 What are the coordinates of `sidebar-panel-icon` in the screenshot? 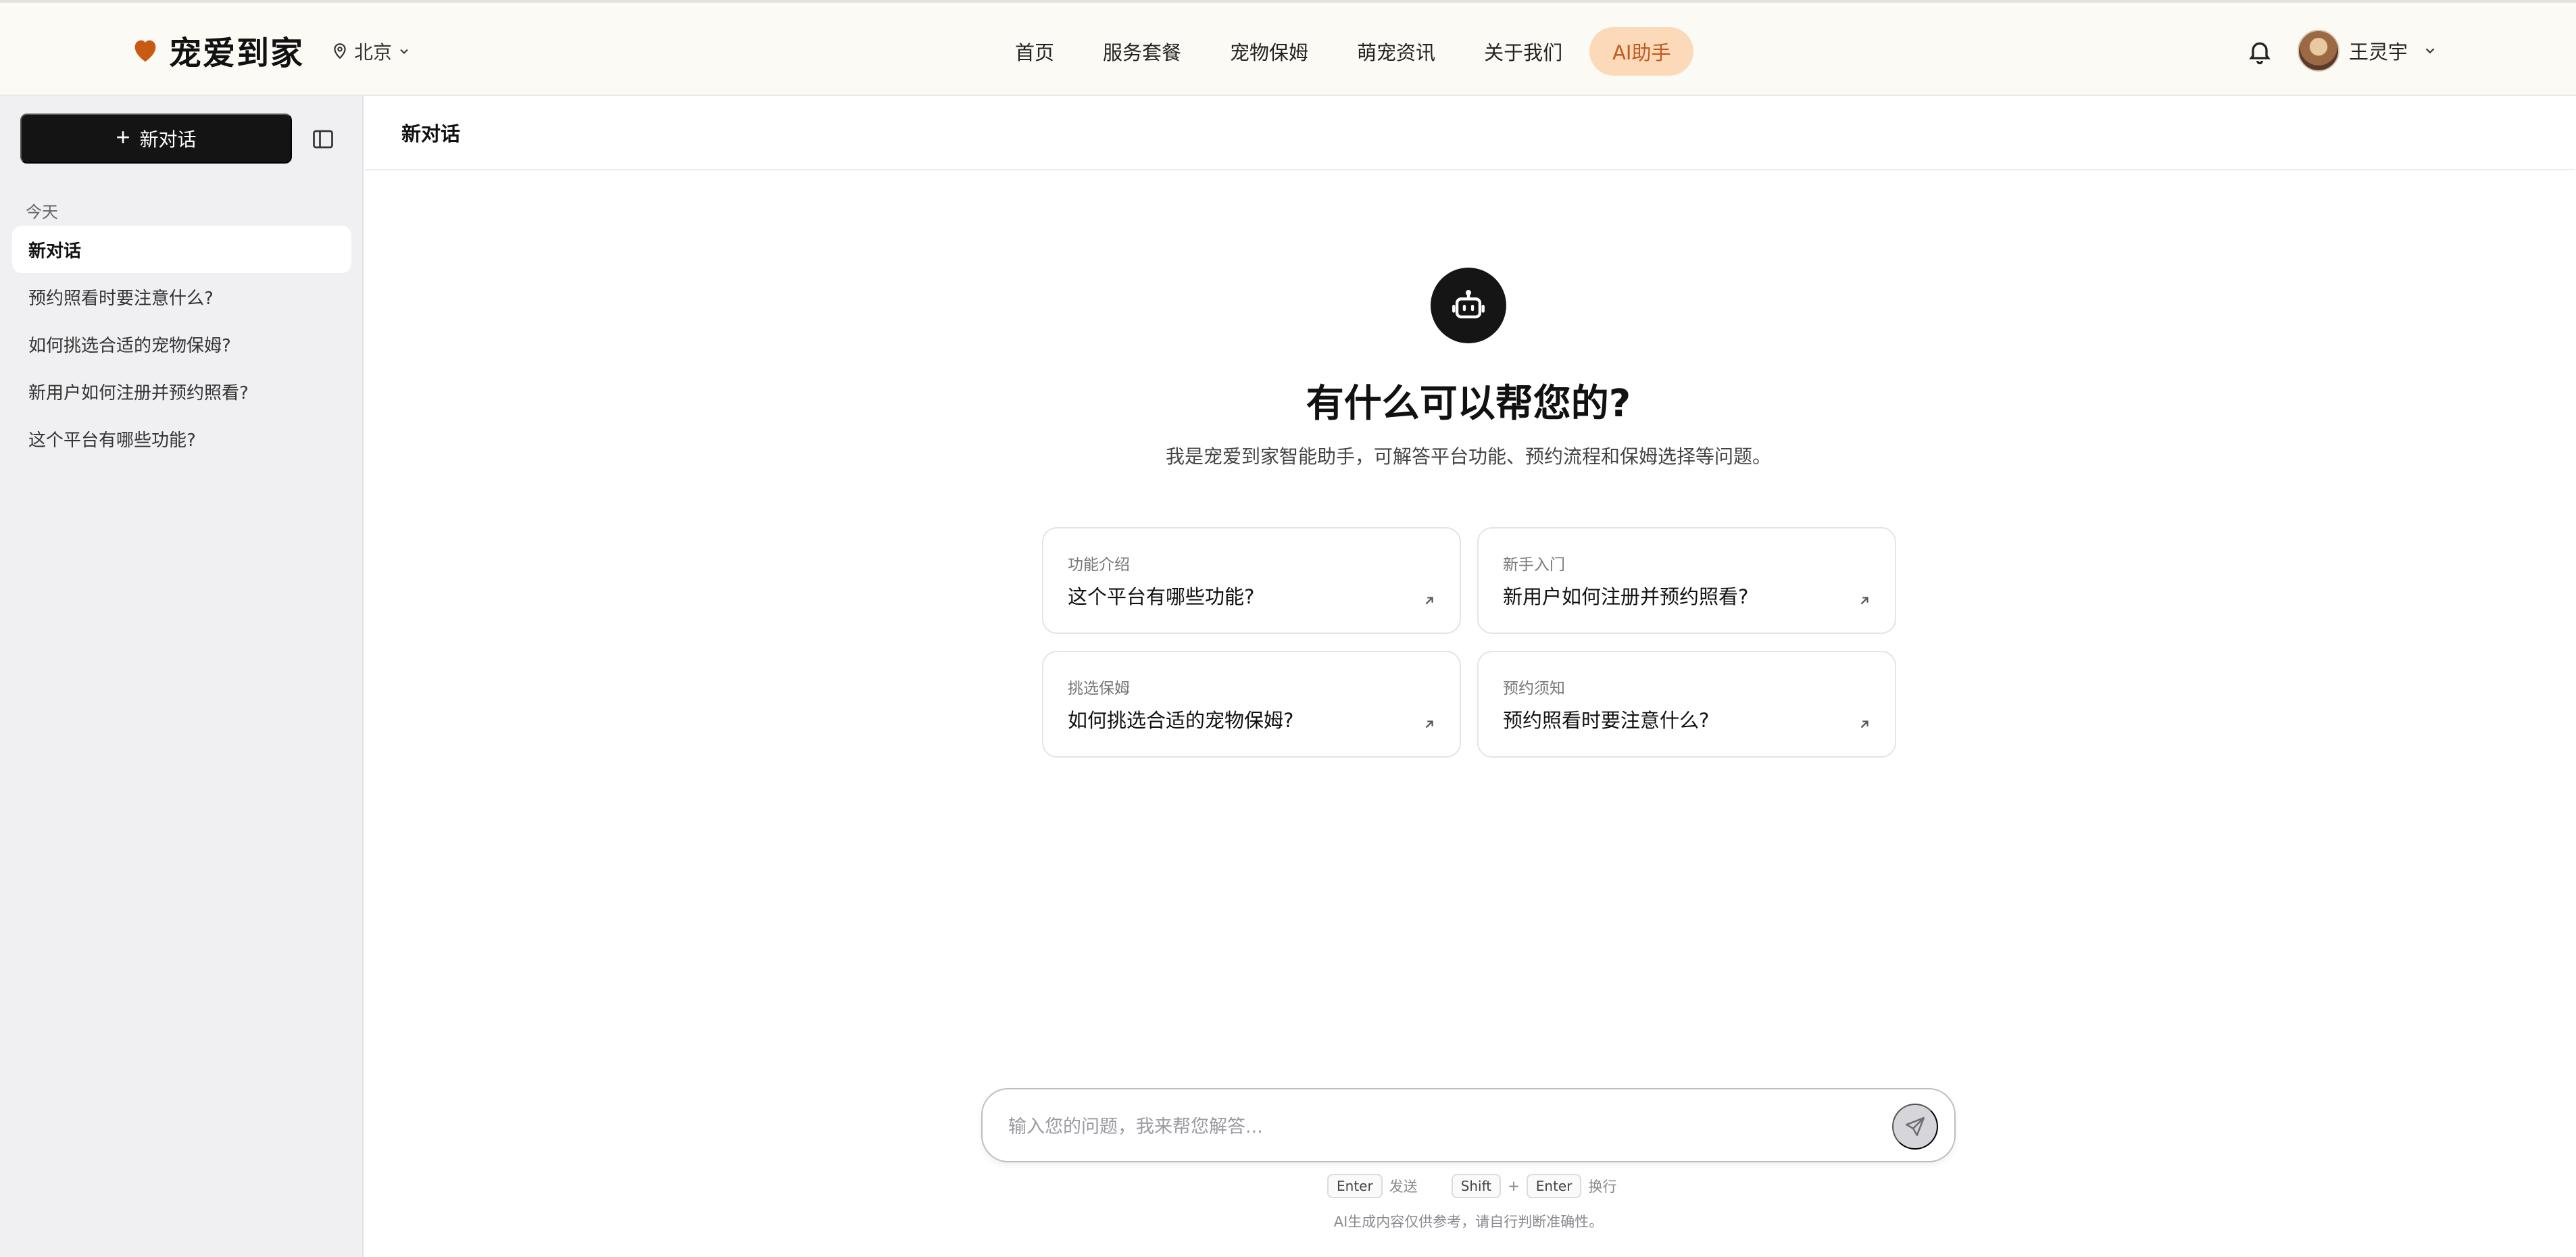 It's located at (323, 139).